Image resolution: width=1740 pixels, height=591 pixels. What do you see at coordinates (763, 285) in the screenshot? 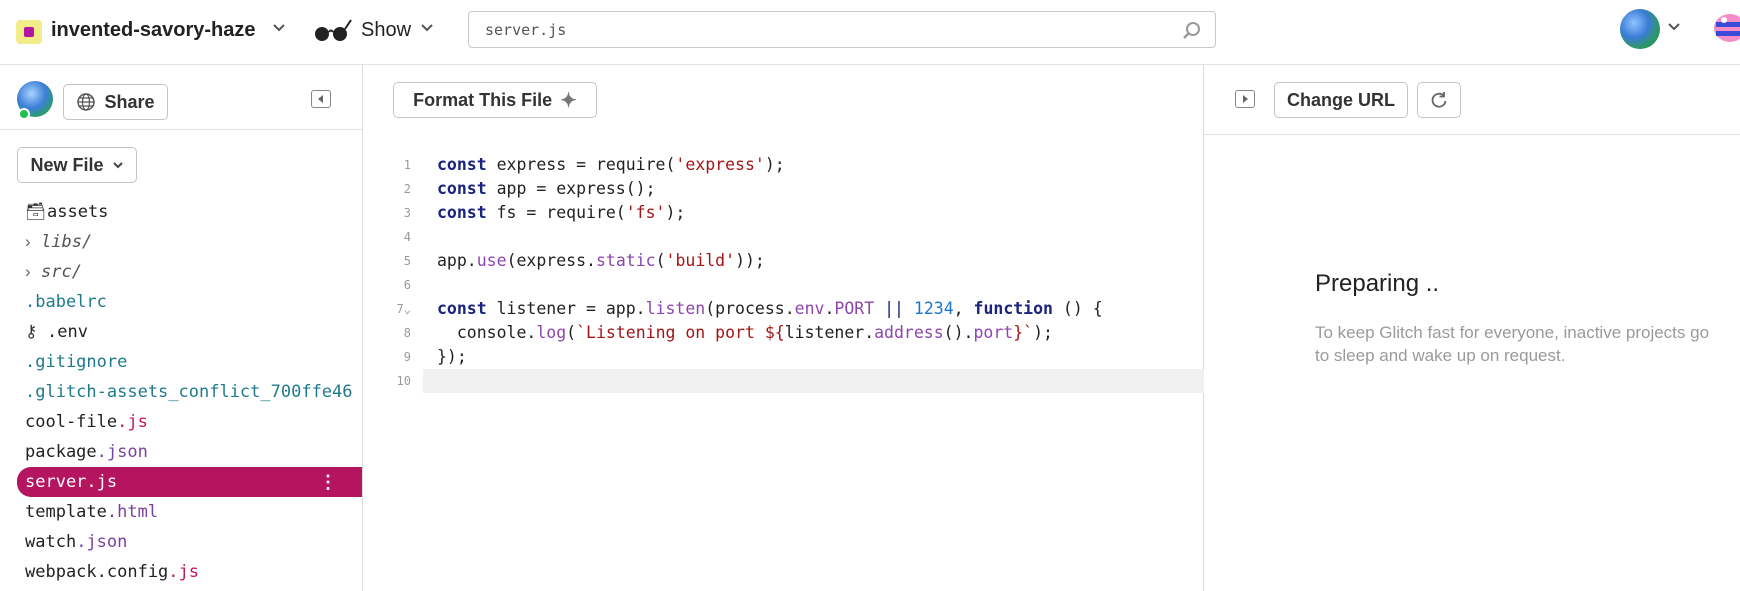
I see `code-line: 6` at bounding box center [763, 285].